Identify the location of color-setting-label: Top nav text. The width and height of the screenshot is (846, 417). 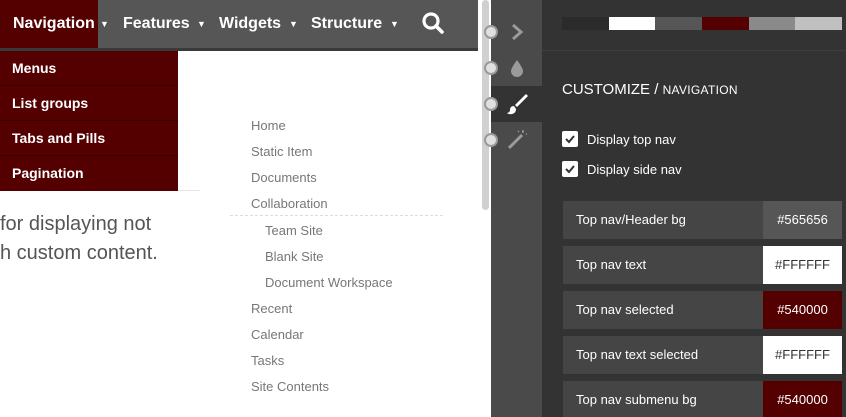
(611, 264).